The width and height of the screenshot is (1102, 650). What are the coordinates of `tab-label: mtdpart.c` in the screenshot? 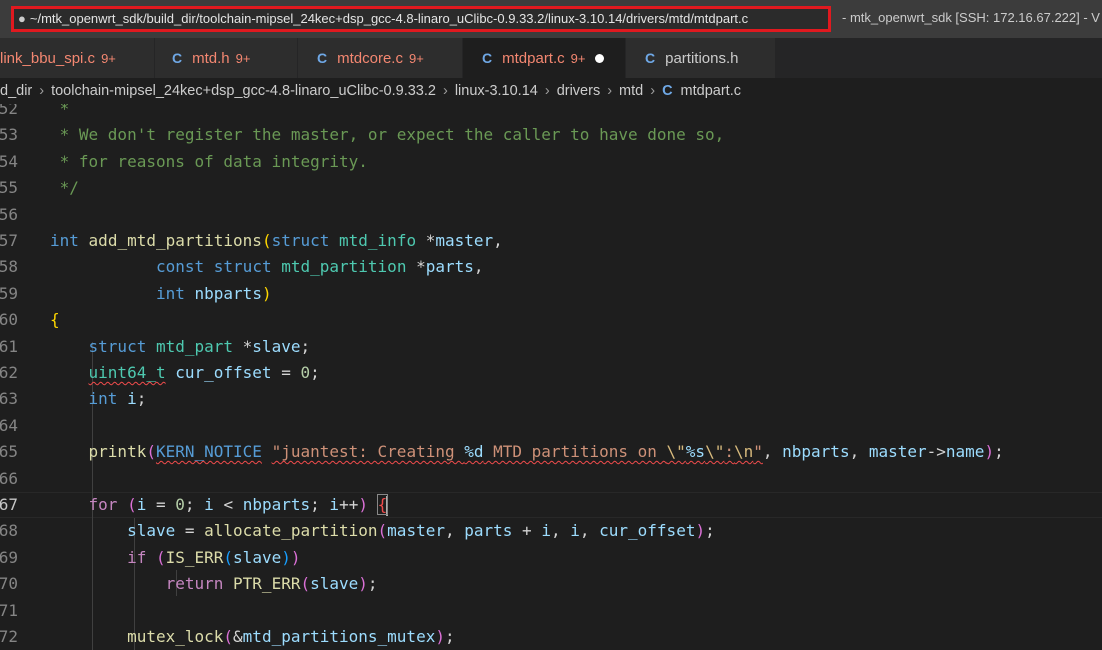 It's located at (533, 58).